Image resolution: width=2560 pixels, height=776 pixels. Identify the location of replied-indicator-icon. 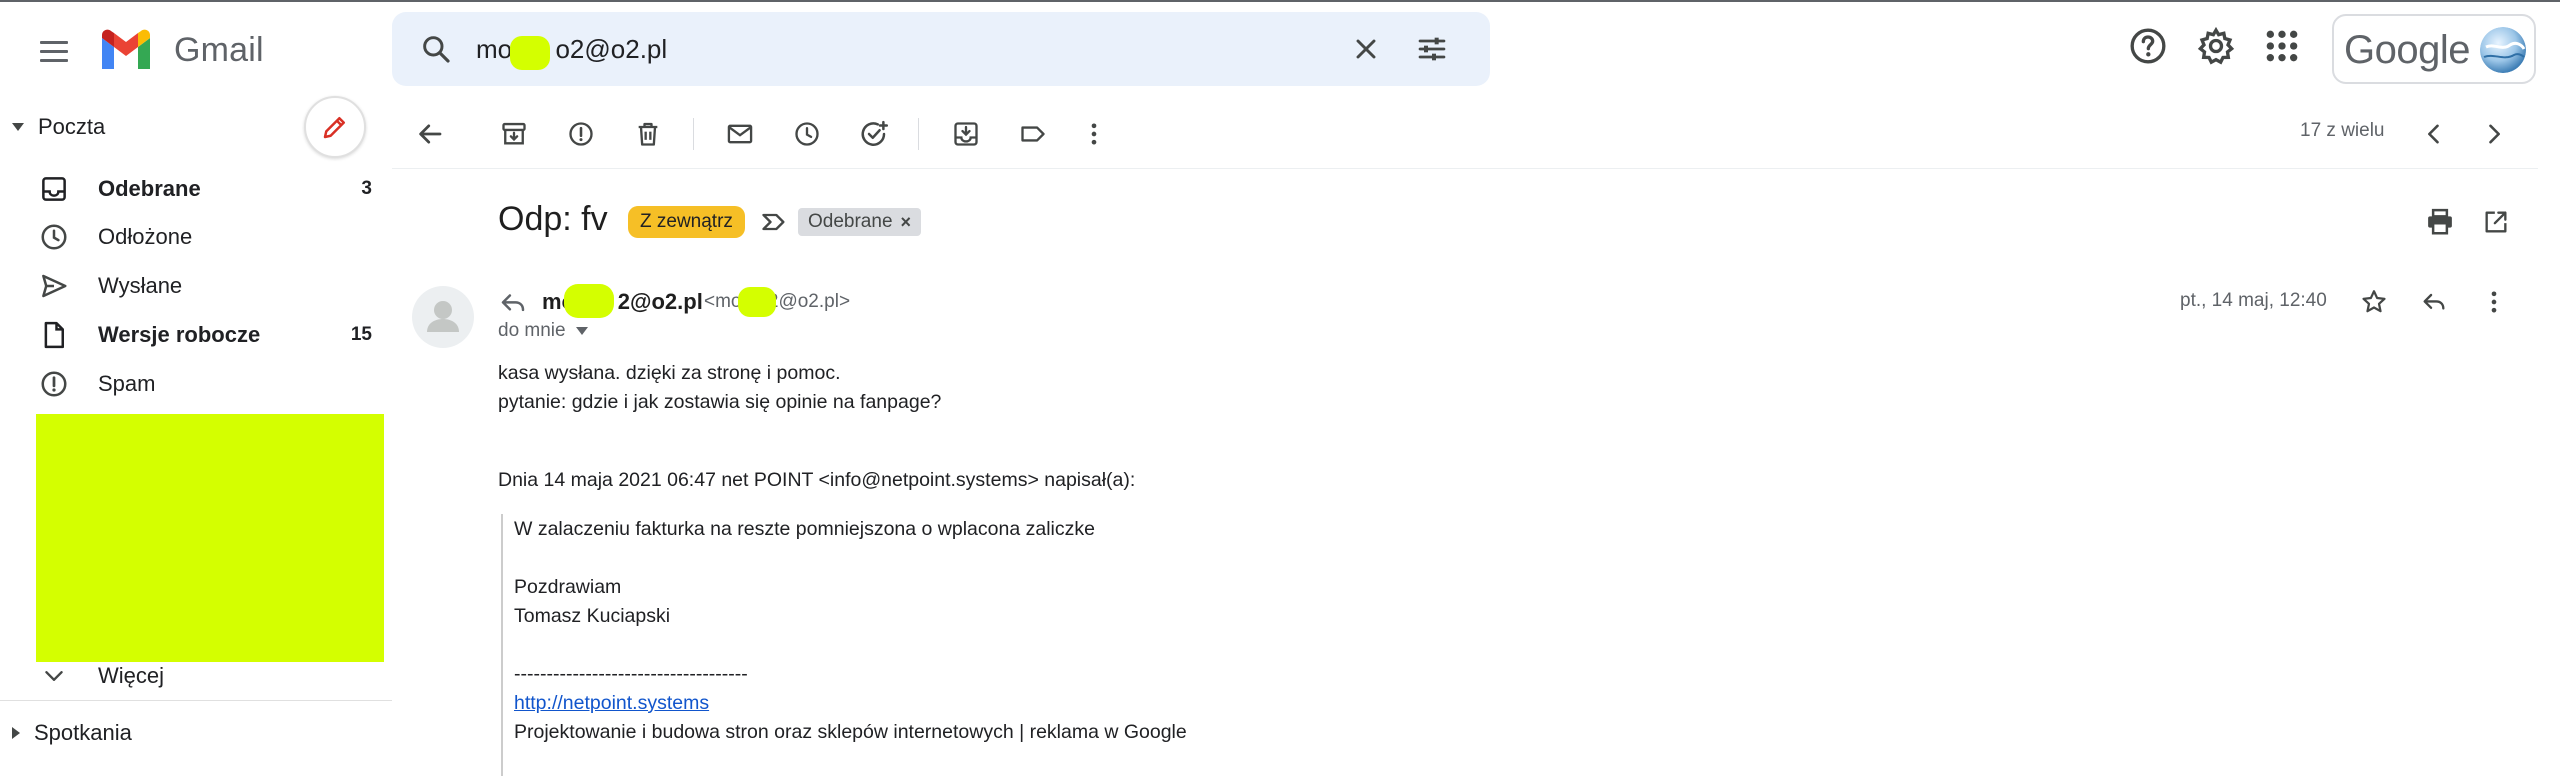
(513, 303).